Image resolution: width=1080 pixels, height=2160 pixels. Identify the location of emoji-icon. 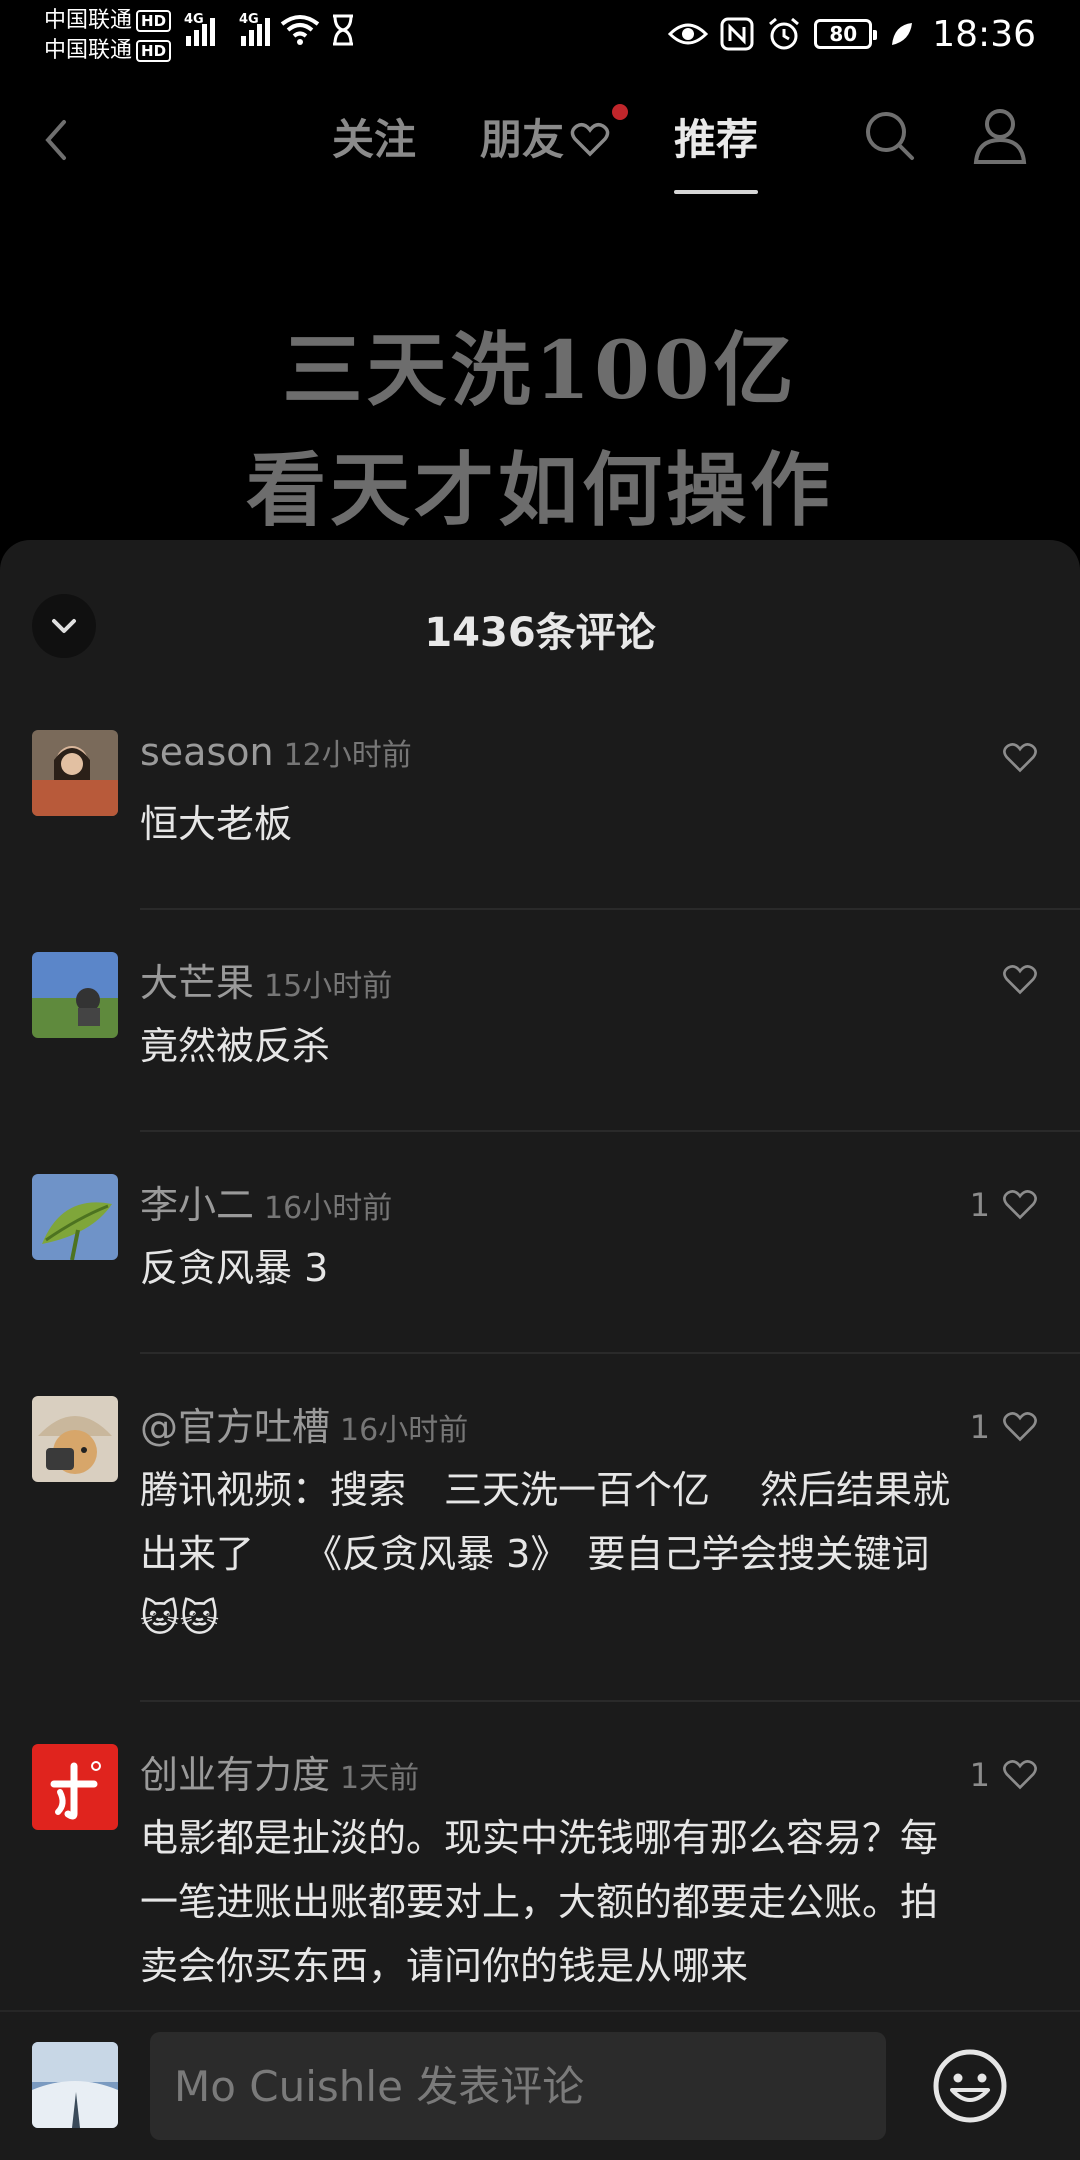
(970, 2086).